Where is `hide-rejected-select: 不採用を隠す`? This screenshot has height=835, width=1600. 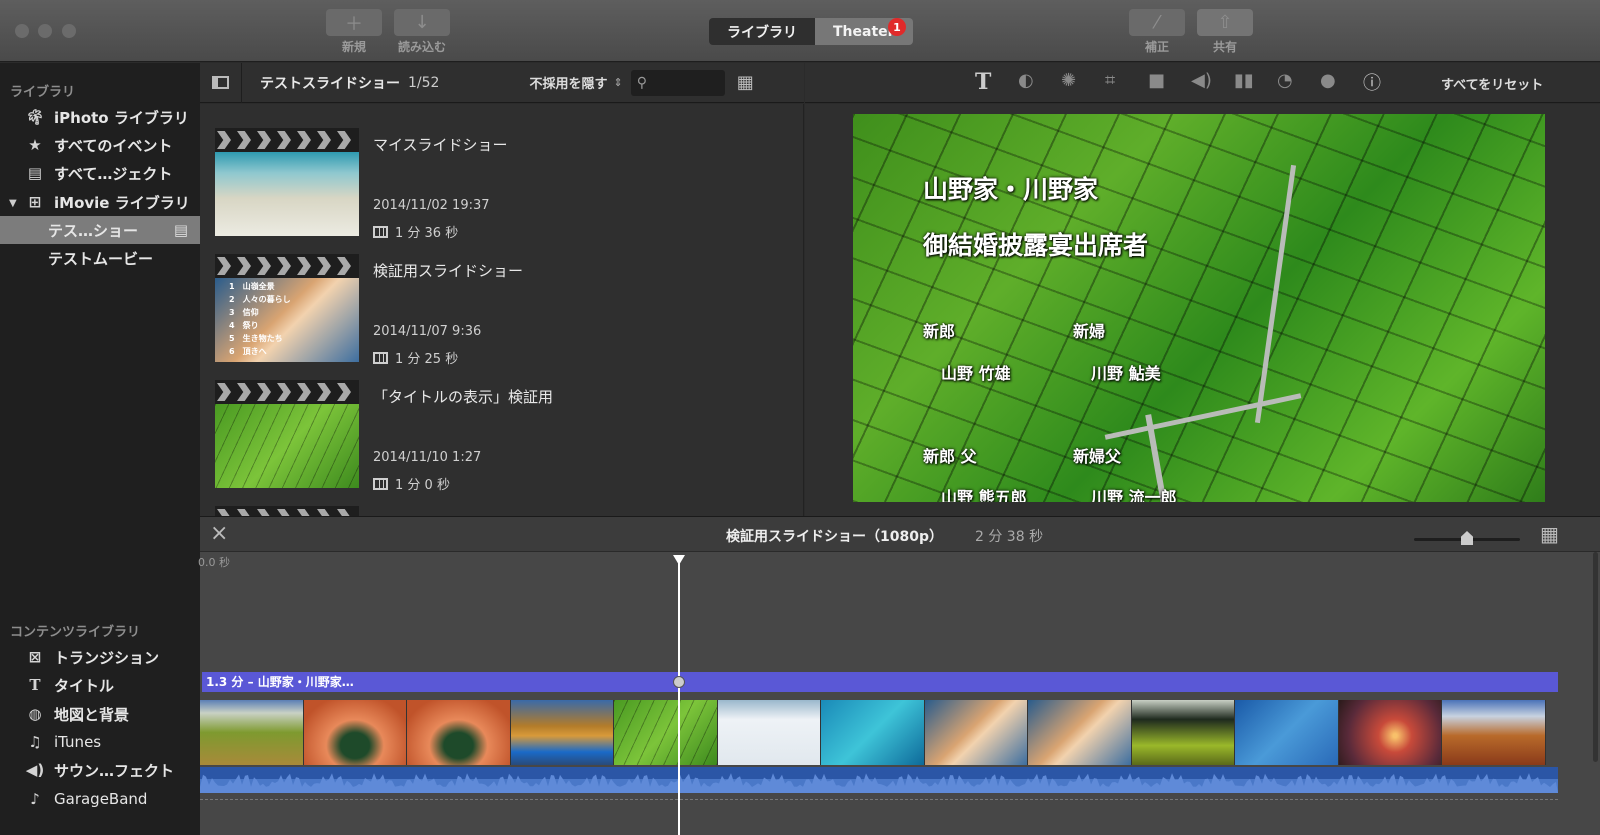
hide-rejected-select: 不採用を隠す is located at coordinates (568, 82).